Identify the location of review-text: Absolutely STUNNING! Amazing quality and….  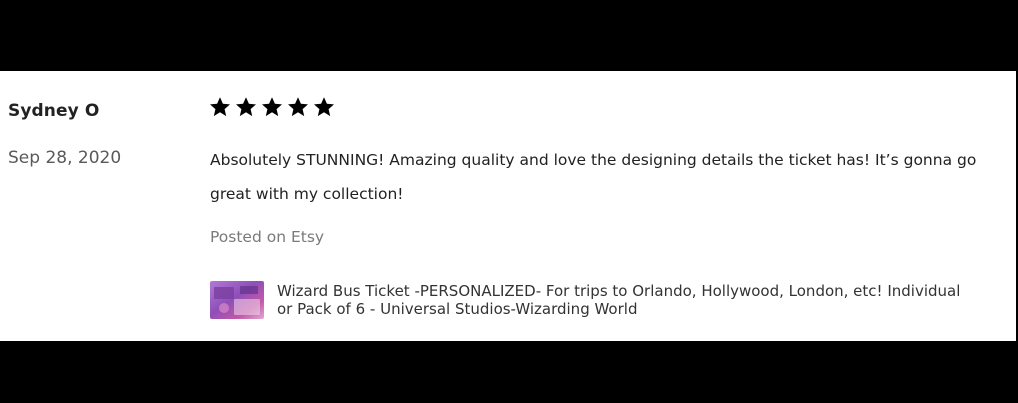
(593, 177).